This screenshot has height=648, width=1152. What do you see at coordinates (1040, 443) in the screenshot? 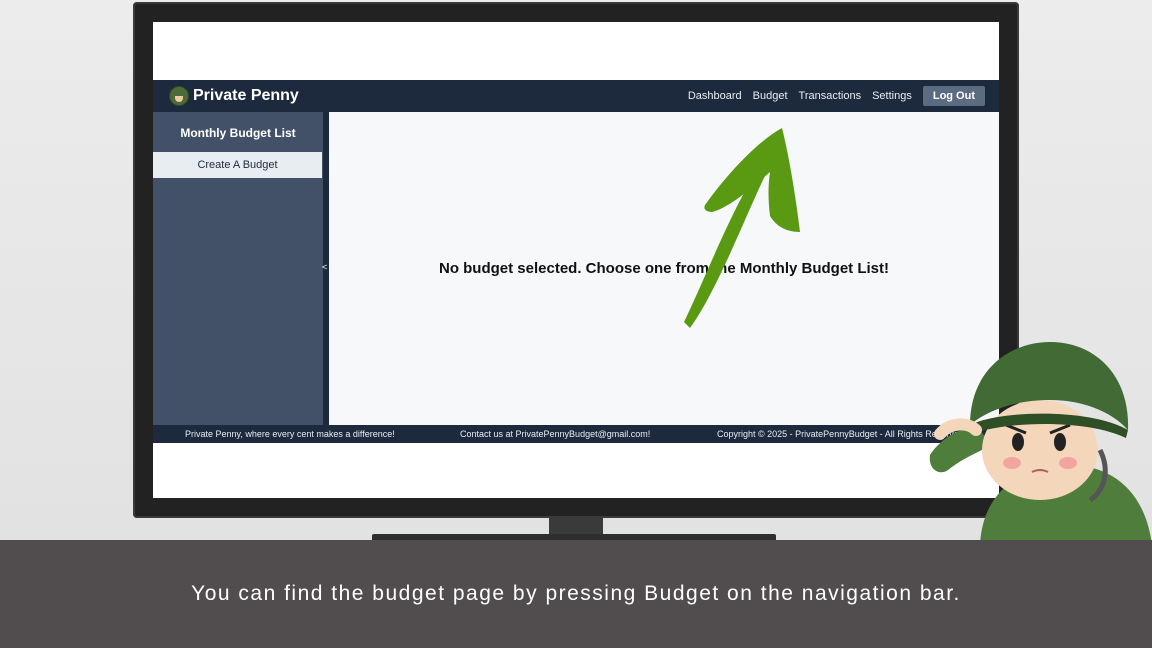
I see `saluting-soldier-icon` at bounding box center [1040, 443].